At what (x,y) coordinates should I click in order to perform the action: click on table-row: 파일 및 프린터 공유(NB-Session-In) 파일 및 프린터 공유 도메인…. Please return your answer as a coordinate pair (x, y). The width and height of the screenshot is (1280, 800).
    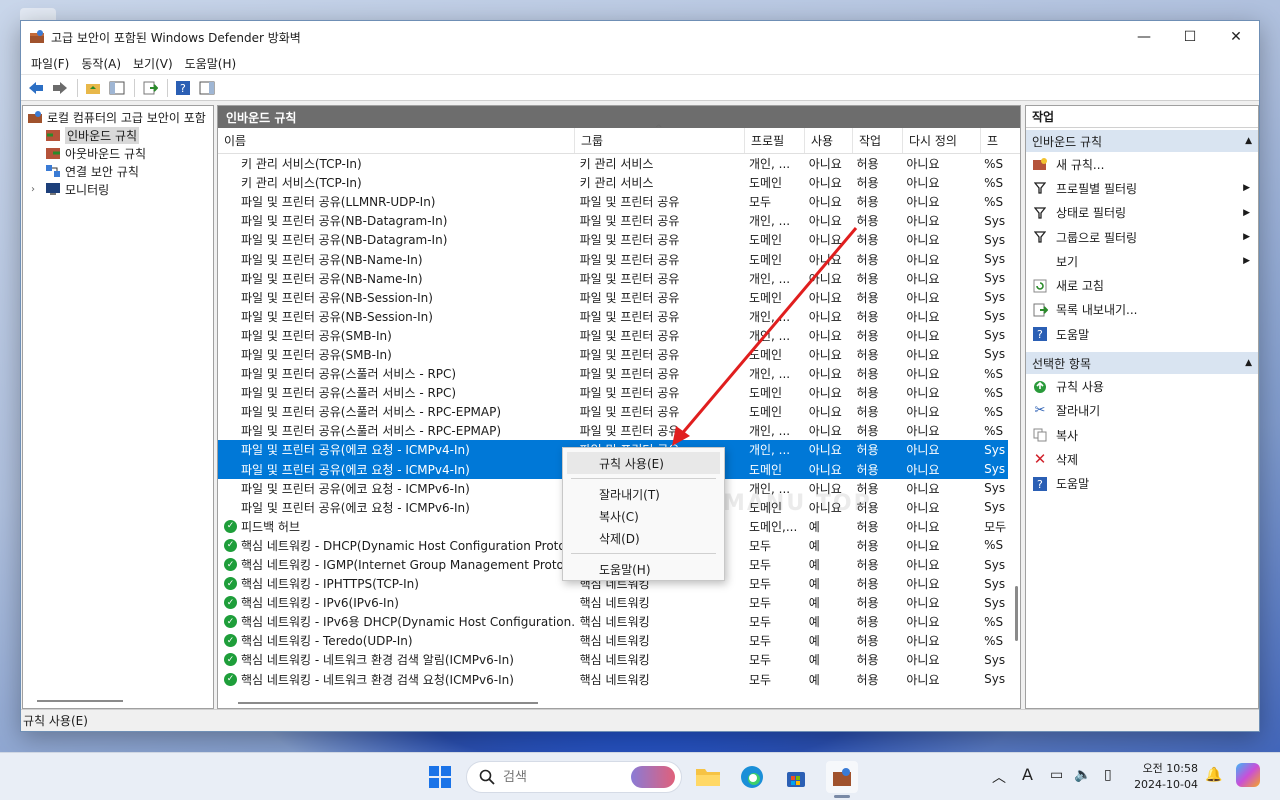
    Looking at the image, I should click on (613, 297).